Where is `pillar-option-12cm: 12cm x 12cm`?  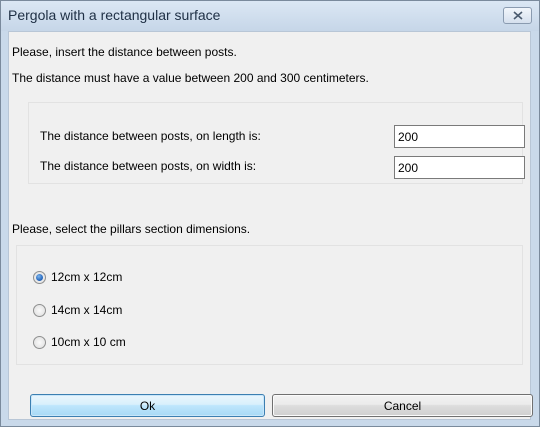
pillar-option-12cm: 12cm x 12cm is located at coordinates (77, 277).